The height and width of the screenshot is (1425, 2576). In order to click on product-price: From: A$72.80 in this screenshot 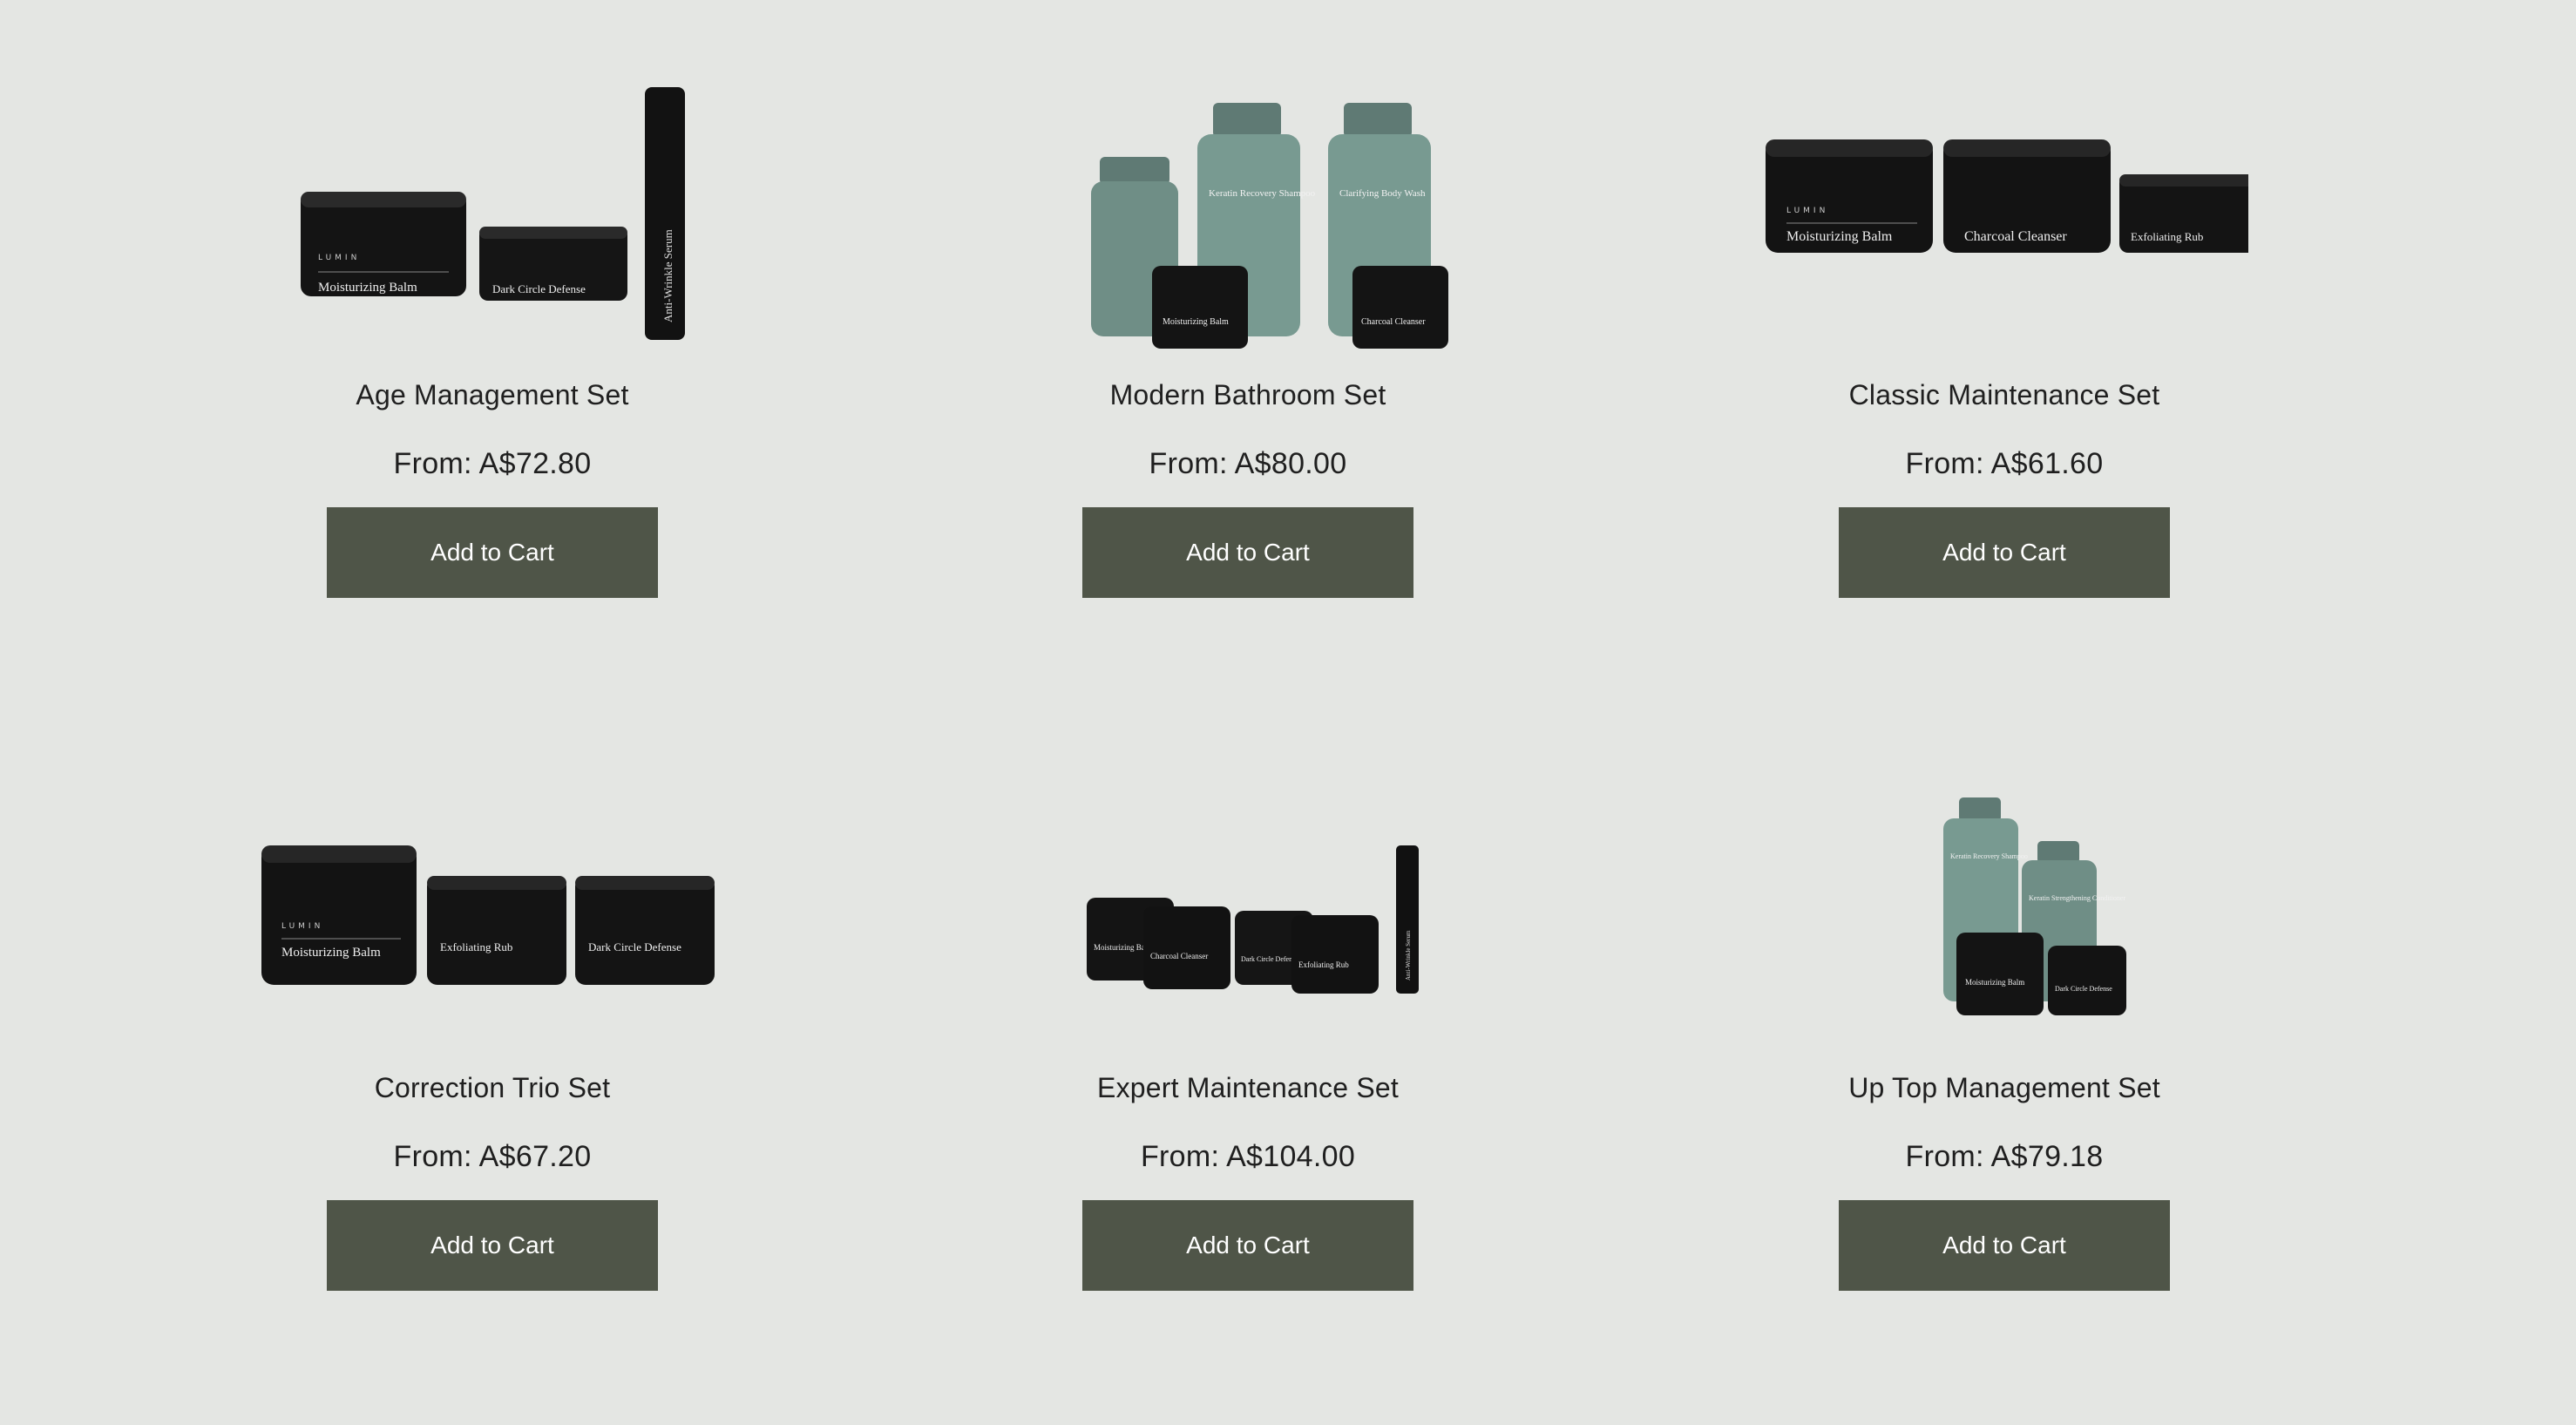, I will do `click(492, 463)`.